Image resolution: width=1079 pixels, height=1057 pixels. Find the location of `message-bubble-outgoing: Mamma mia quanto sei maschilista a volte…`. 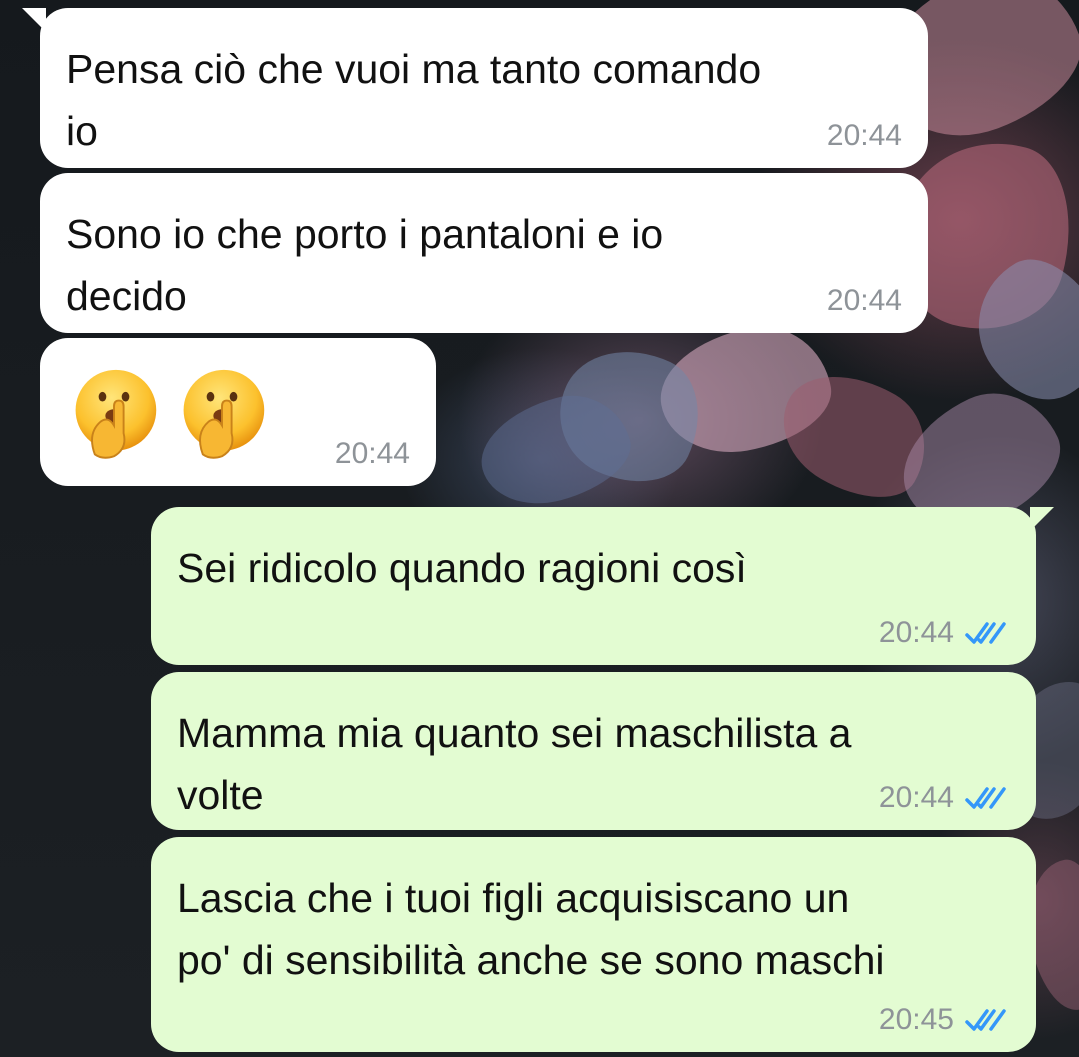

message-bubble-outgoing: Mamma mia quanto sei maschilista a volte… is located at coordinates (593, 751).